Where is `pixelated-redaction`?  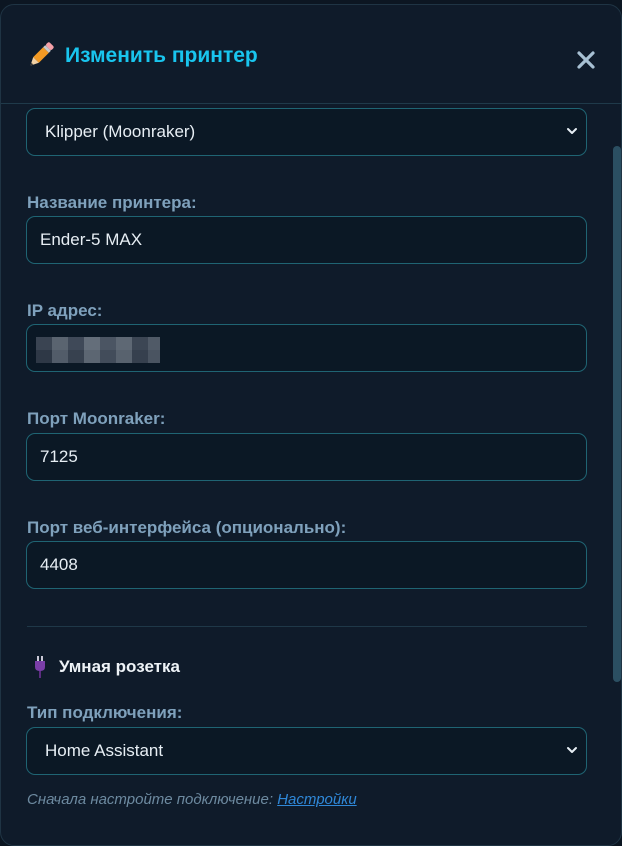
pixelated-redaction is located at coordinates (98, 350).